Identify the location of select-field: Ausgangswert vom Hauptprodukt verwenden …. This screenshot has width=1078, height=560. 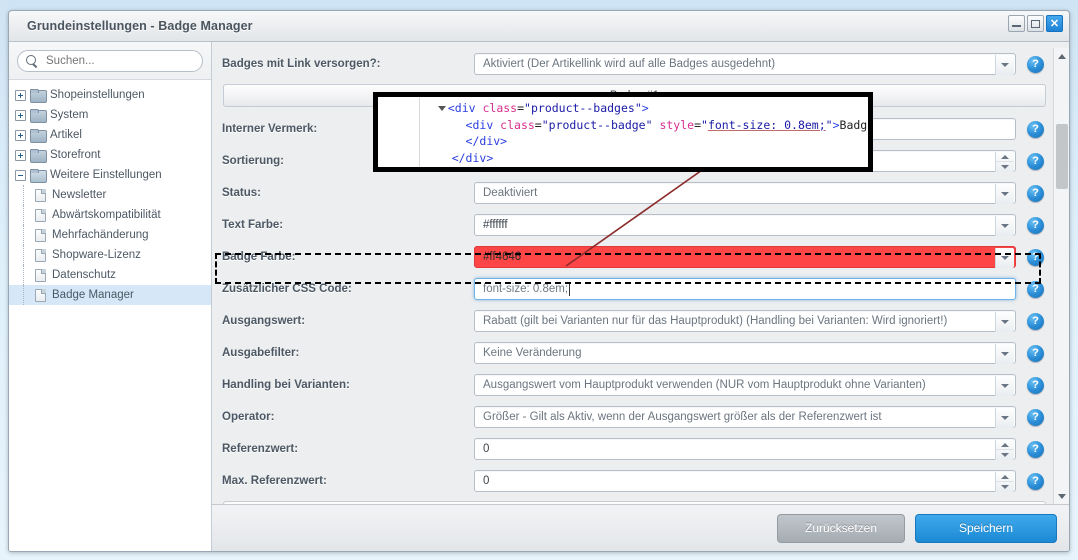
(745, 385).